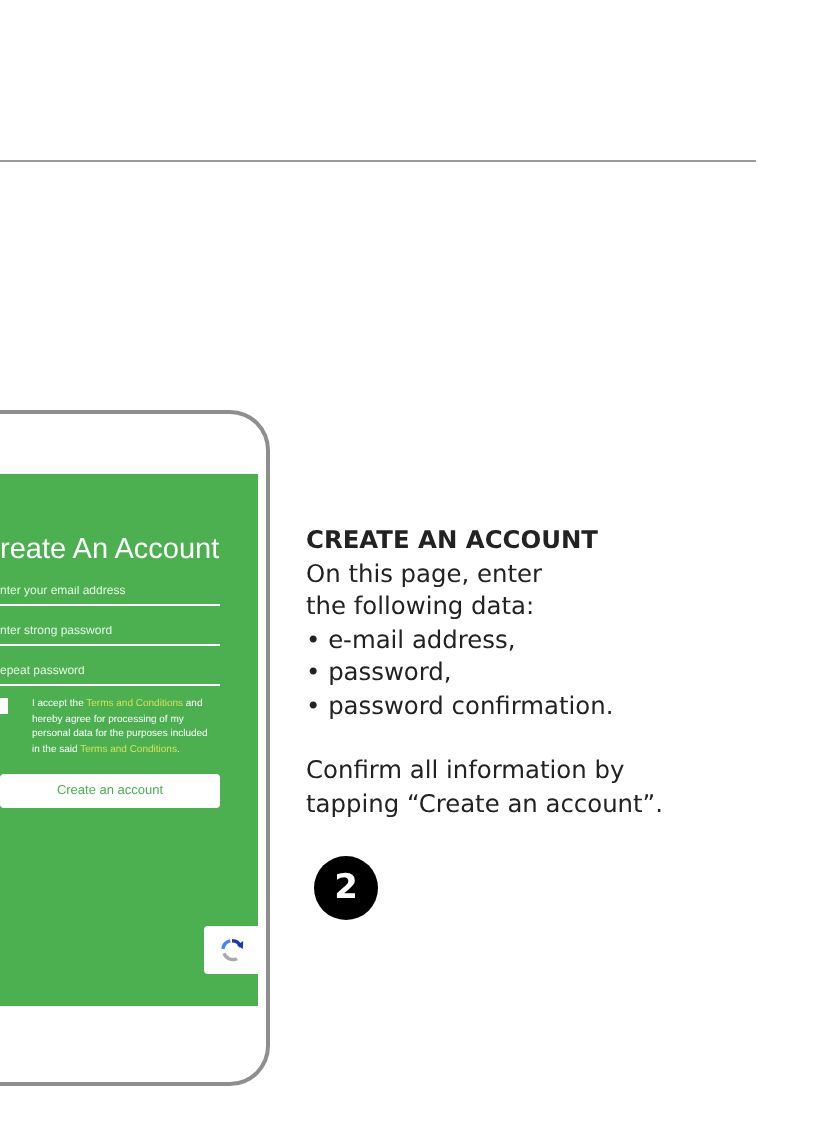 The width and height of the screenshot is (820, 1132). Describe the element at coordinates (484, 787) in the screenshot. I see `confirm-text: Confirm all information by tapping “Create an account”.` at that location.